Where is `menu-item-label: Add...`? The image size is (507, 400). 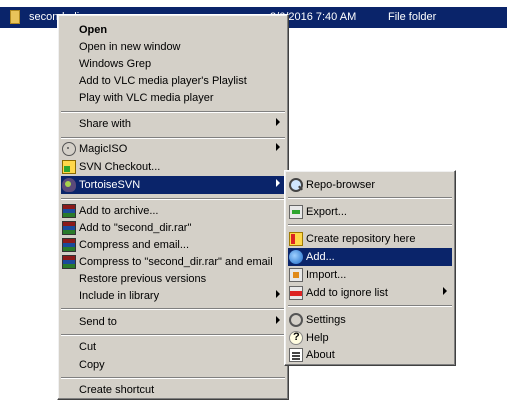 menu-item-label: Add... is located at coordinates (320, 257).